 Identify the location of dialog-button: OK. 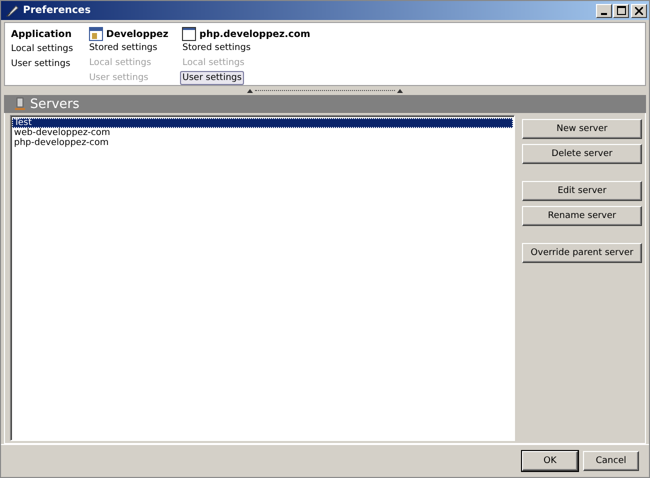
(550, 461).